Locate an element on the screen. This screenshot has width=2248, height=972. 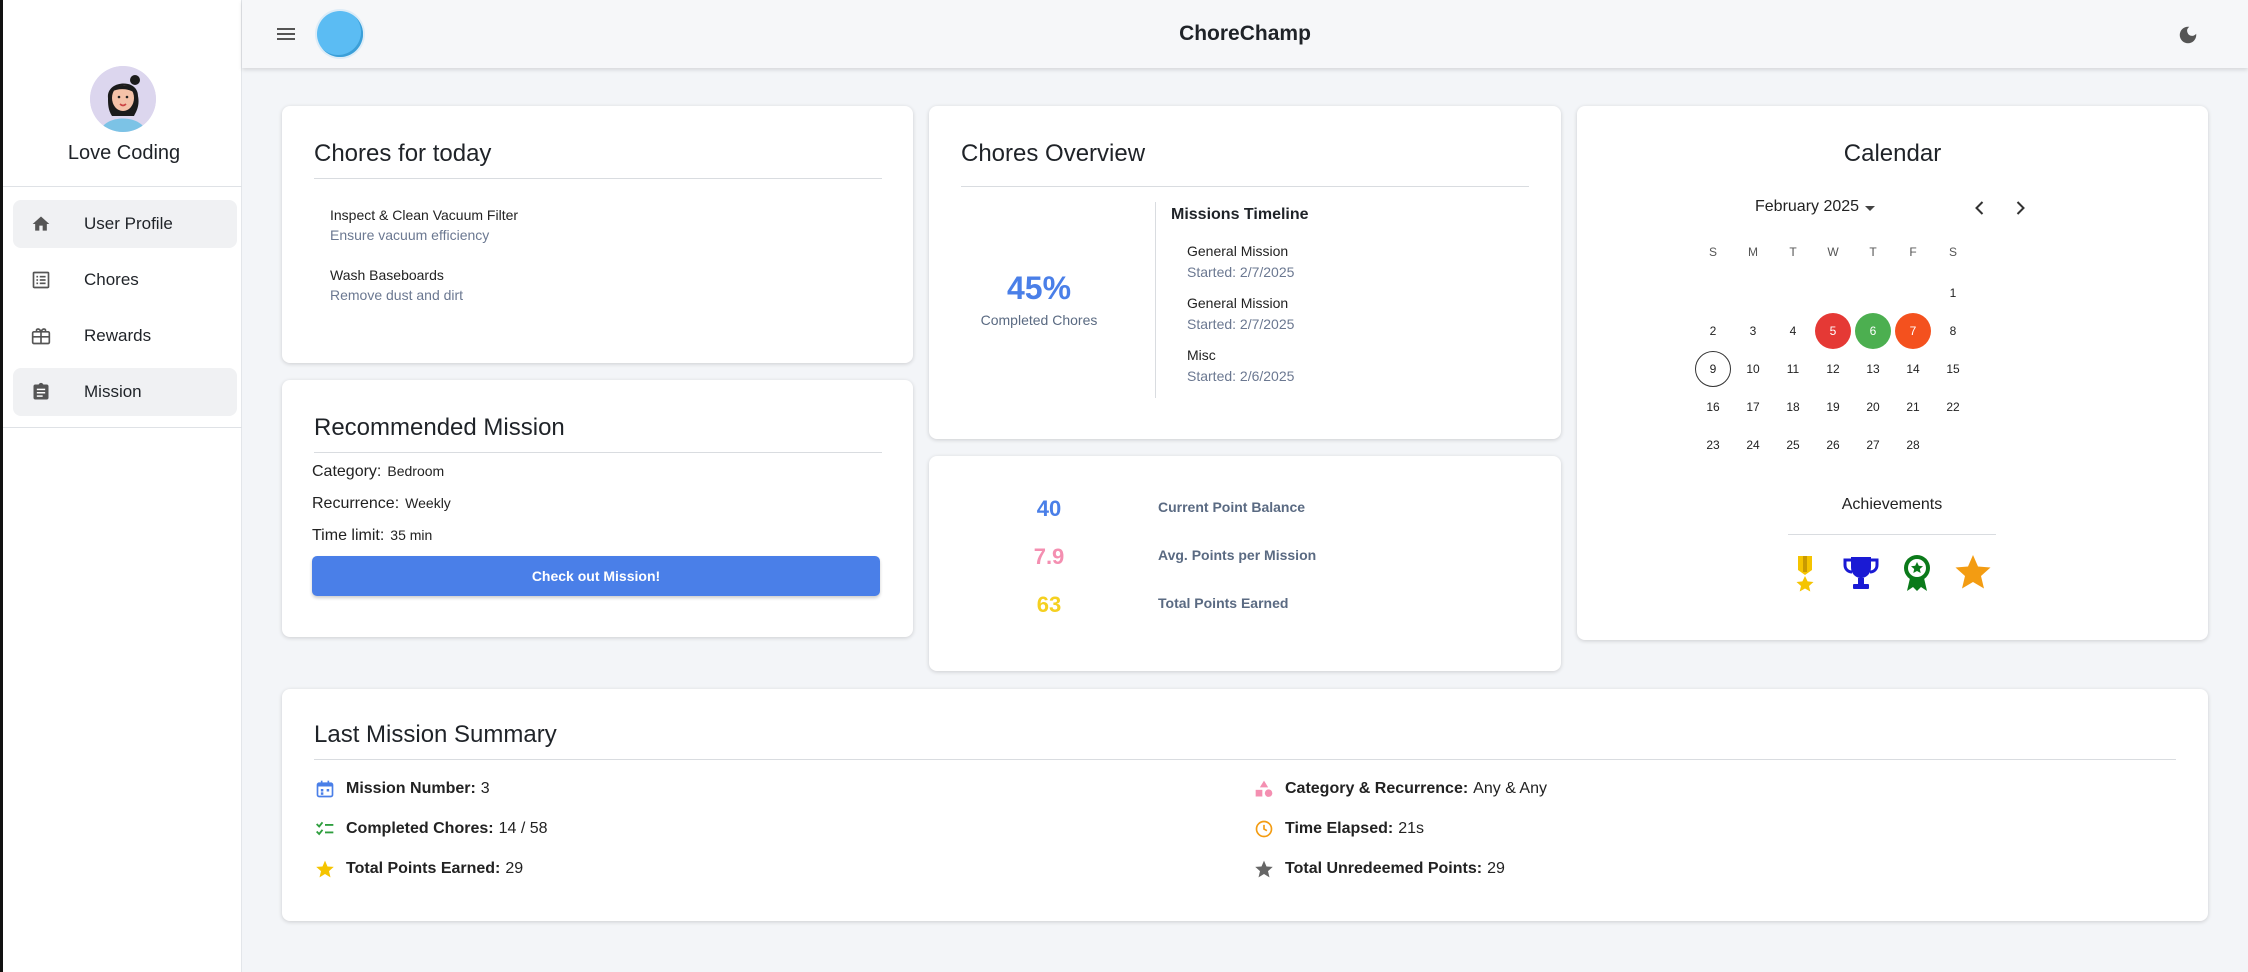
weekday-label: T is located at coordinates (1873, 252).